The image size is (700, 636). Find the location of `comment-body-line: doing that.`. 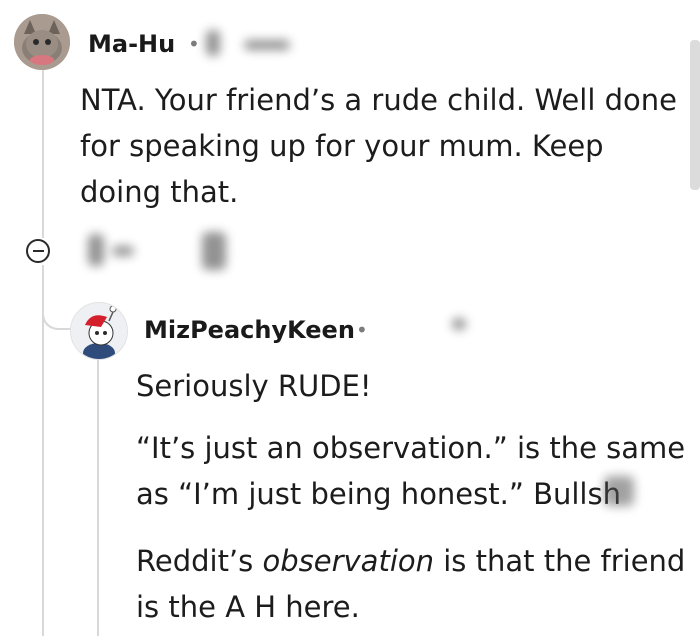

comment-body-line: doing that. is located at coordinates (159, 192).